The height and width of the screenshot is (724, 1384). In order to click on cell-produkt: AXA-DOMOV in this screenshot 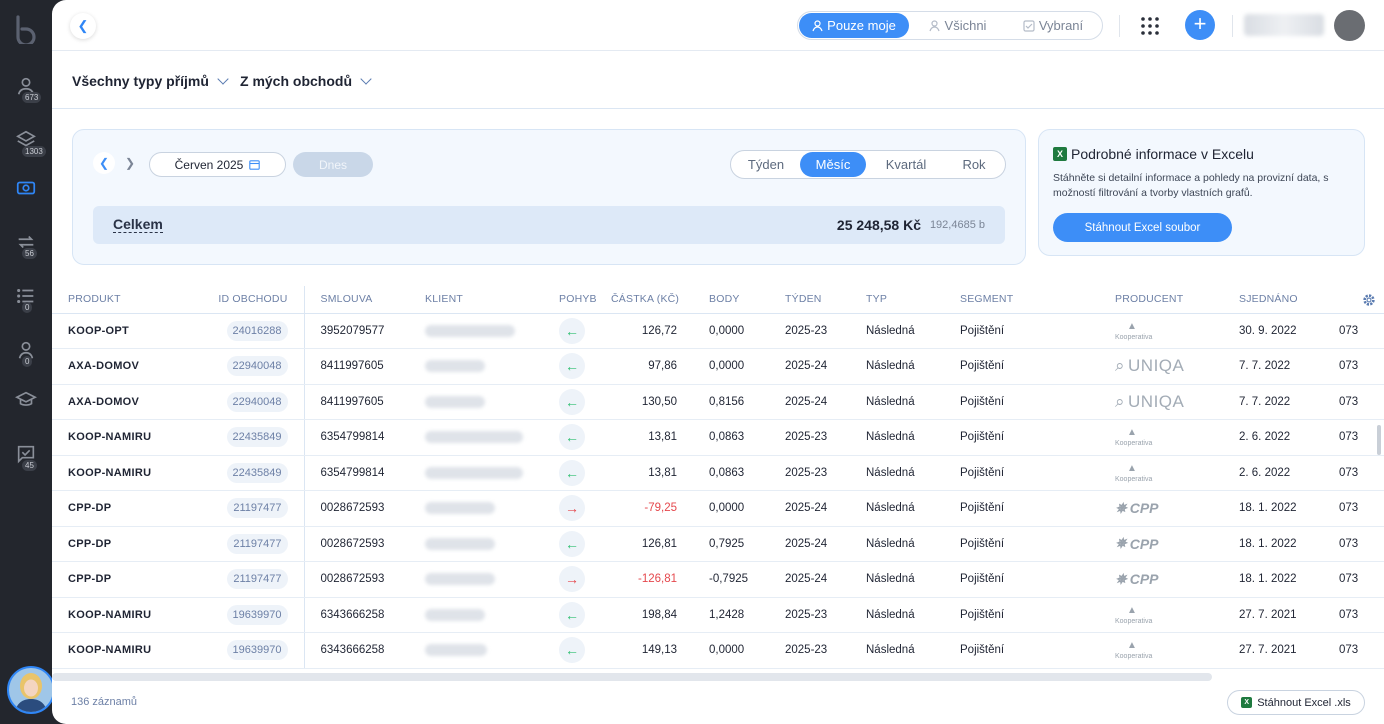, I will do `click(127, 402)`.